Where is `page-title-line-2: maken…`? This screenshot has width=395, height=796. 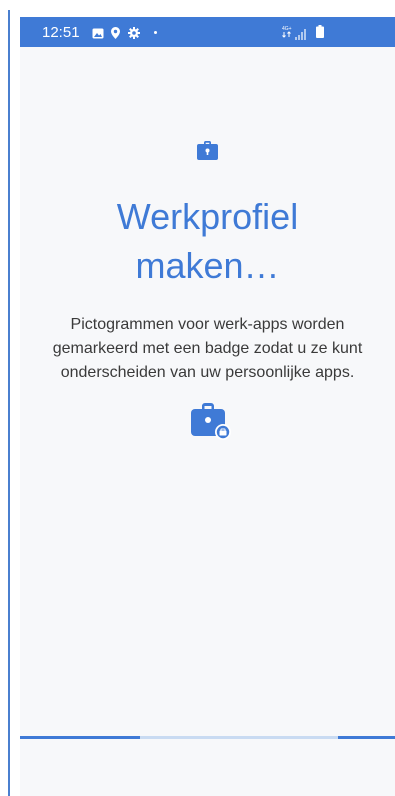
page-title-line-2: maken… is located at coordinates (207, 265).